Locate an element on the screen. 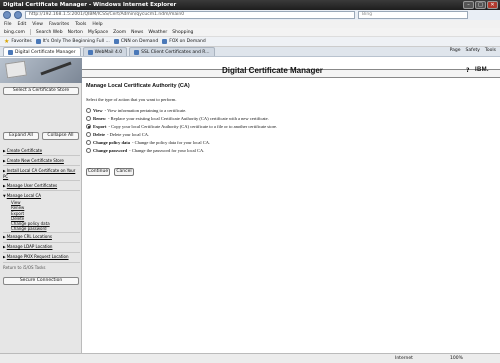 This screenshot has width=500, height=363. tab-label: WebMail 4.0 is located at coordinates (108, 52).